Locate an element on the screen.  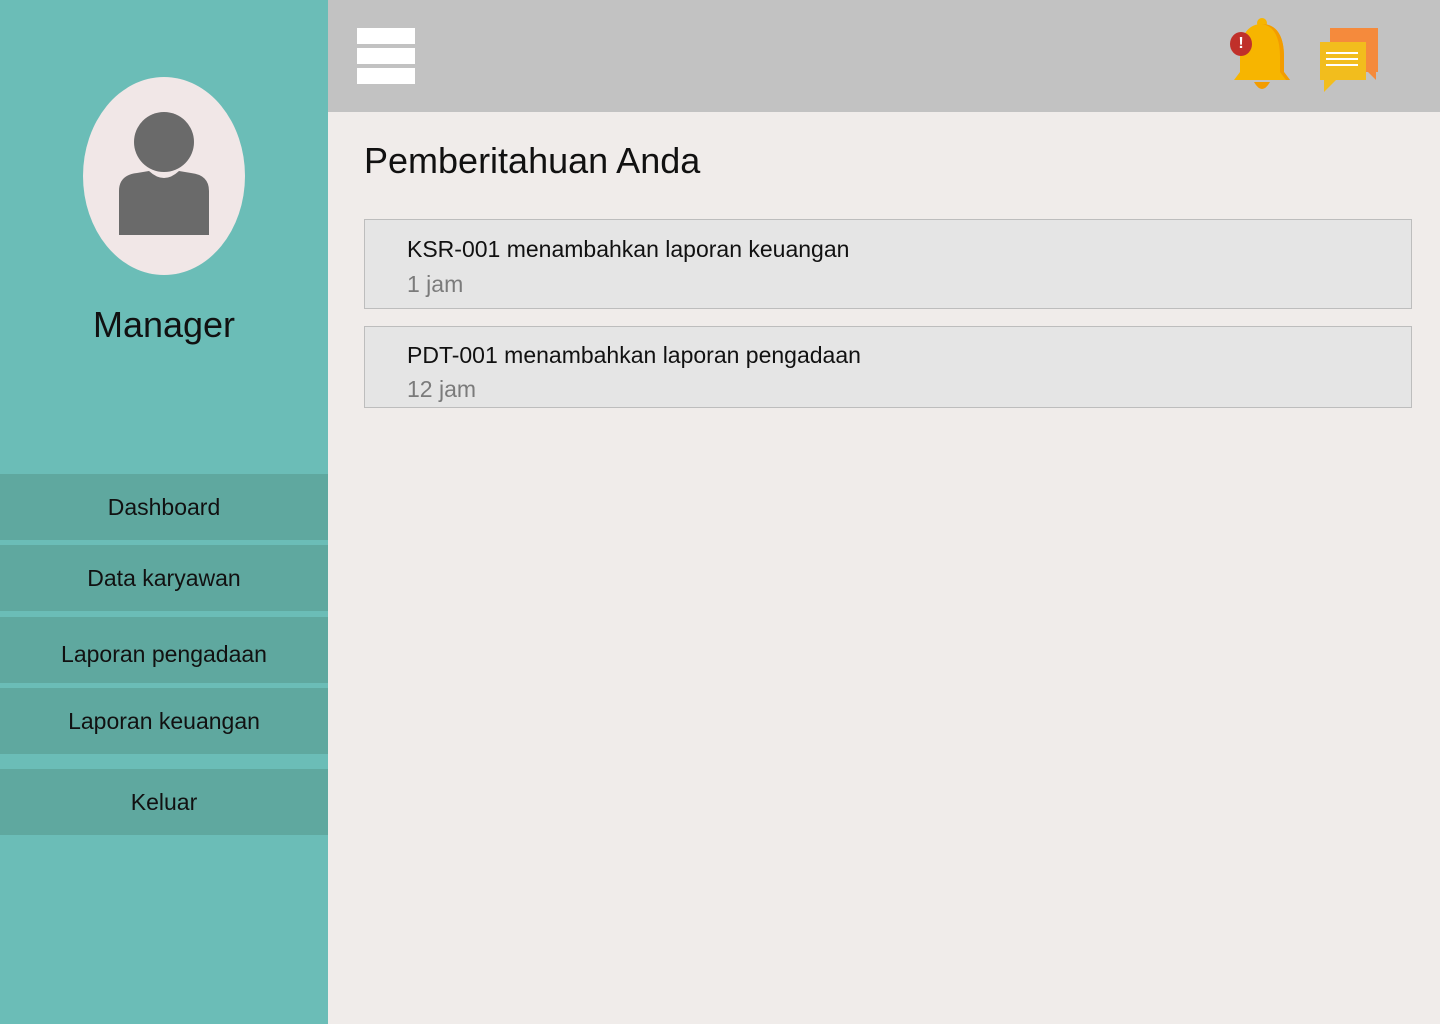
sidebar-item-label: Keluar is located at coordinates (164, 801).